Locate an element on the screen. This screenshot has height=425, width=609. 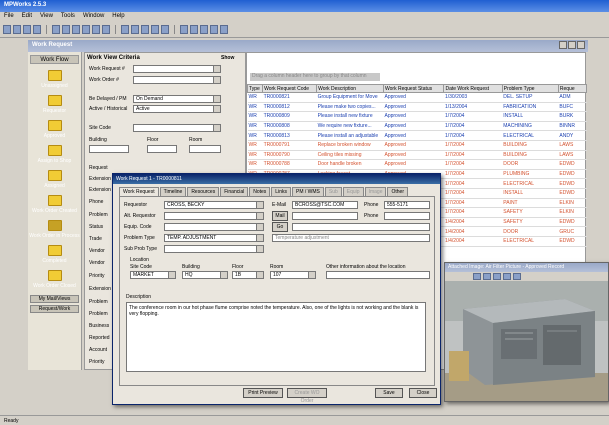
column-header: Work Request Status is located at coordinates (413, 88).